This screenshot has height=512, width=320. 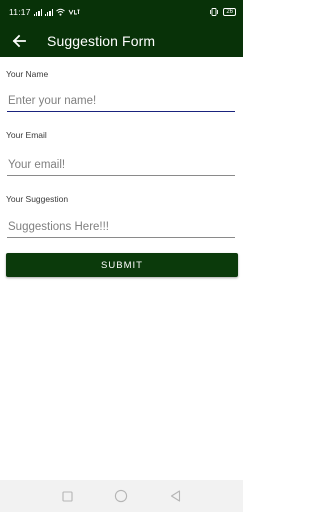 I want to click on system-back-button, so click(x=176, y=496).